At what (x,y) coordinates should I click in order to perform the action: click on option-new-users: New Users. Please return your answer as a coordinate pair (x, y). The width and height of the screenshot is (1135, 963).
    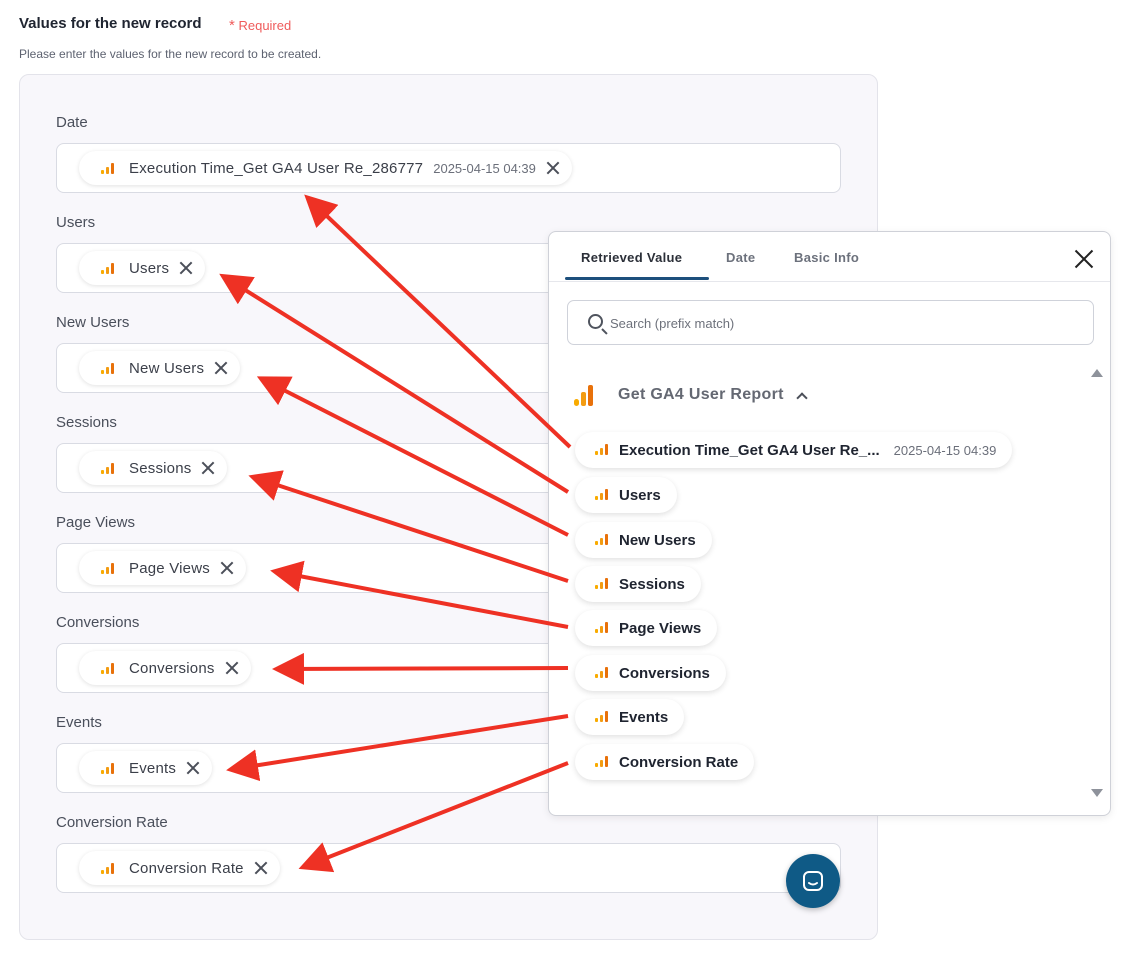
    Looking at the image, I should click on (643, 540).